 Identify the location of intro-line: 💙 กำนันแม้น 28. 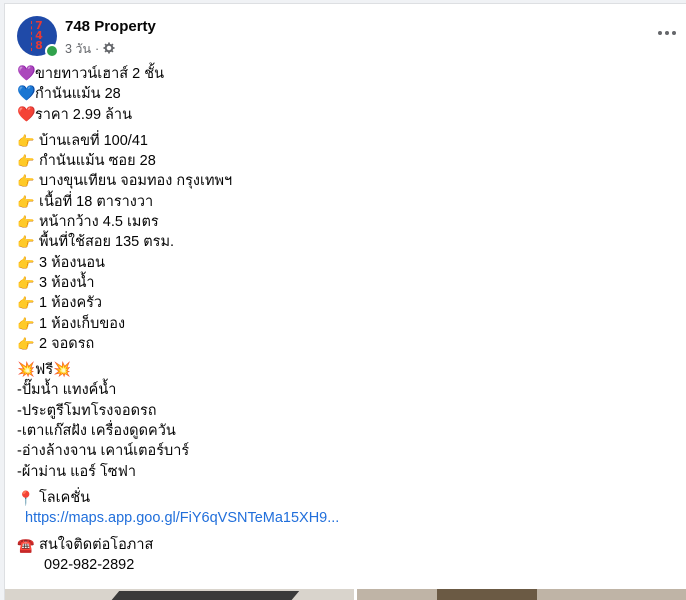
(346, 94).